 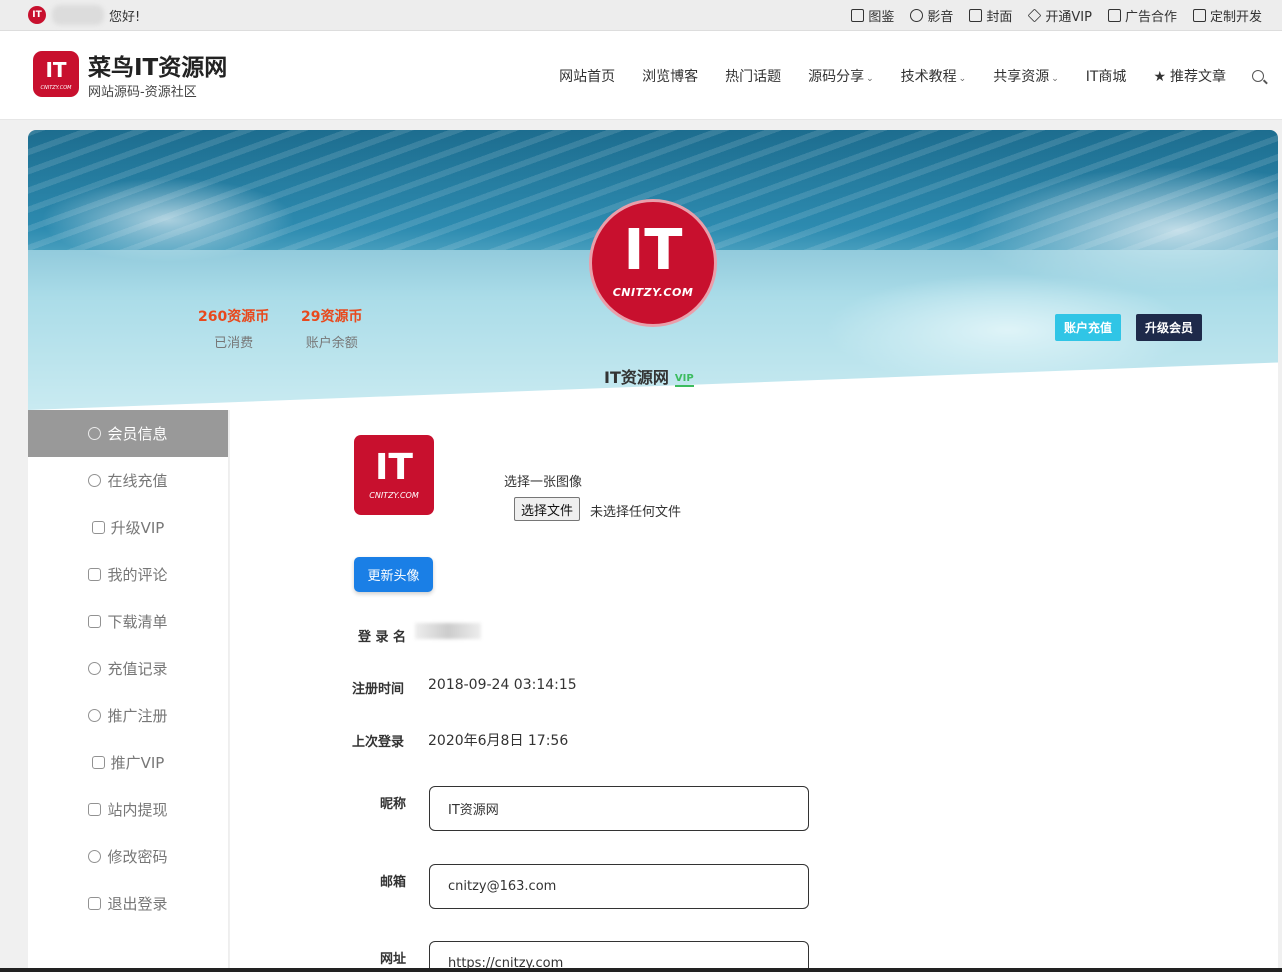 What do you see at coordinates (128, 903) in the screenshot?
I see `sidebar-item-logout: 退出登录` at bounding box center [128, 903].